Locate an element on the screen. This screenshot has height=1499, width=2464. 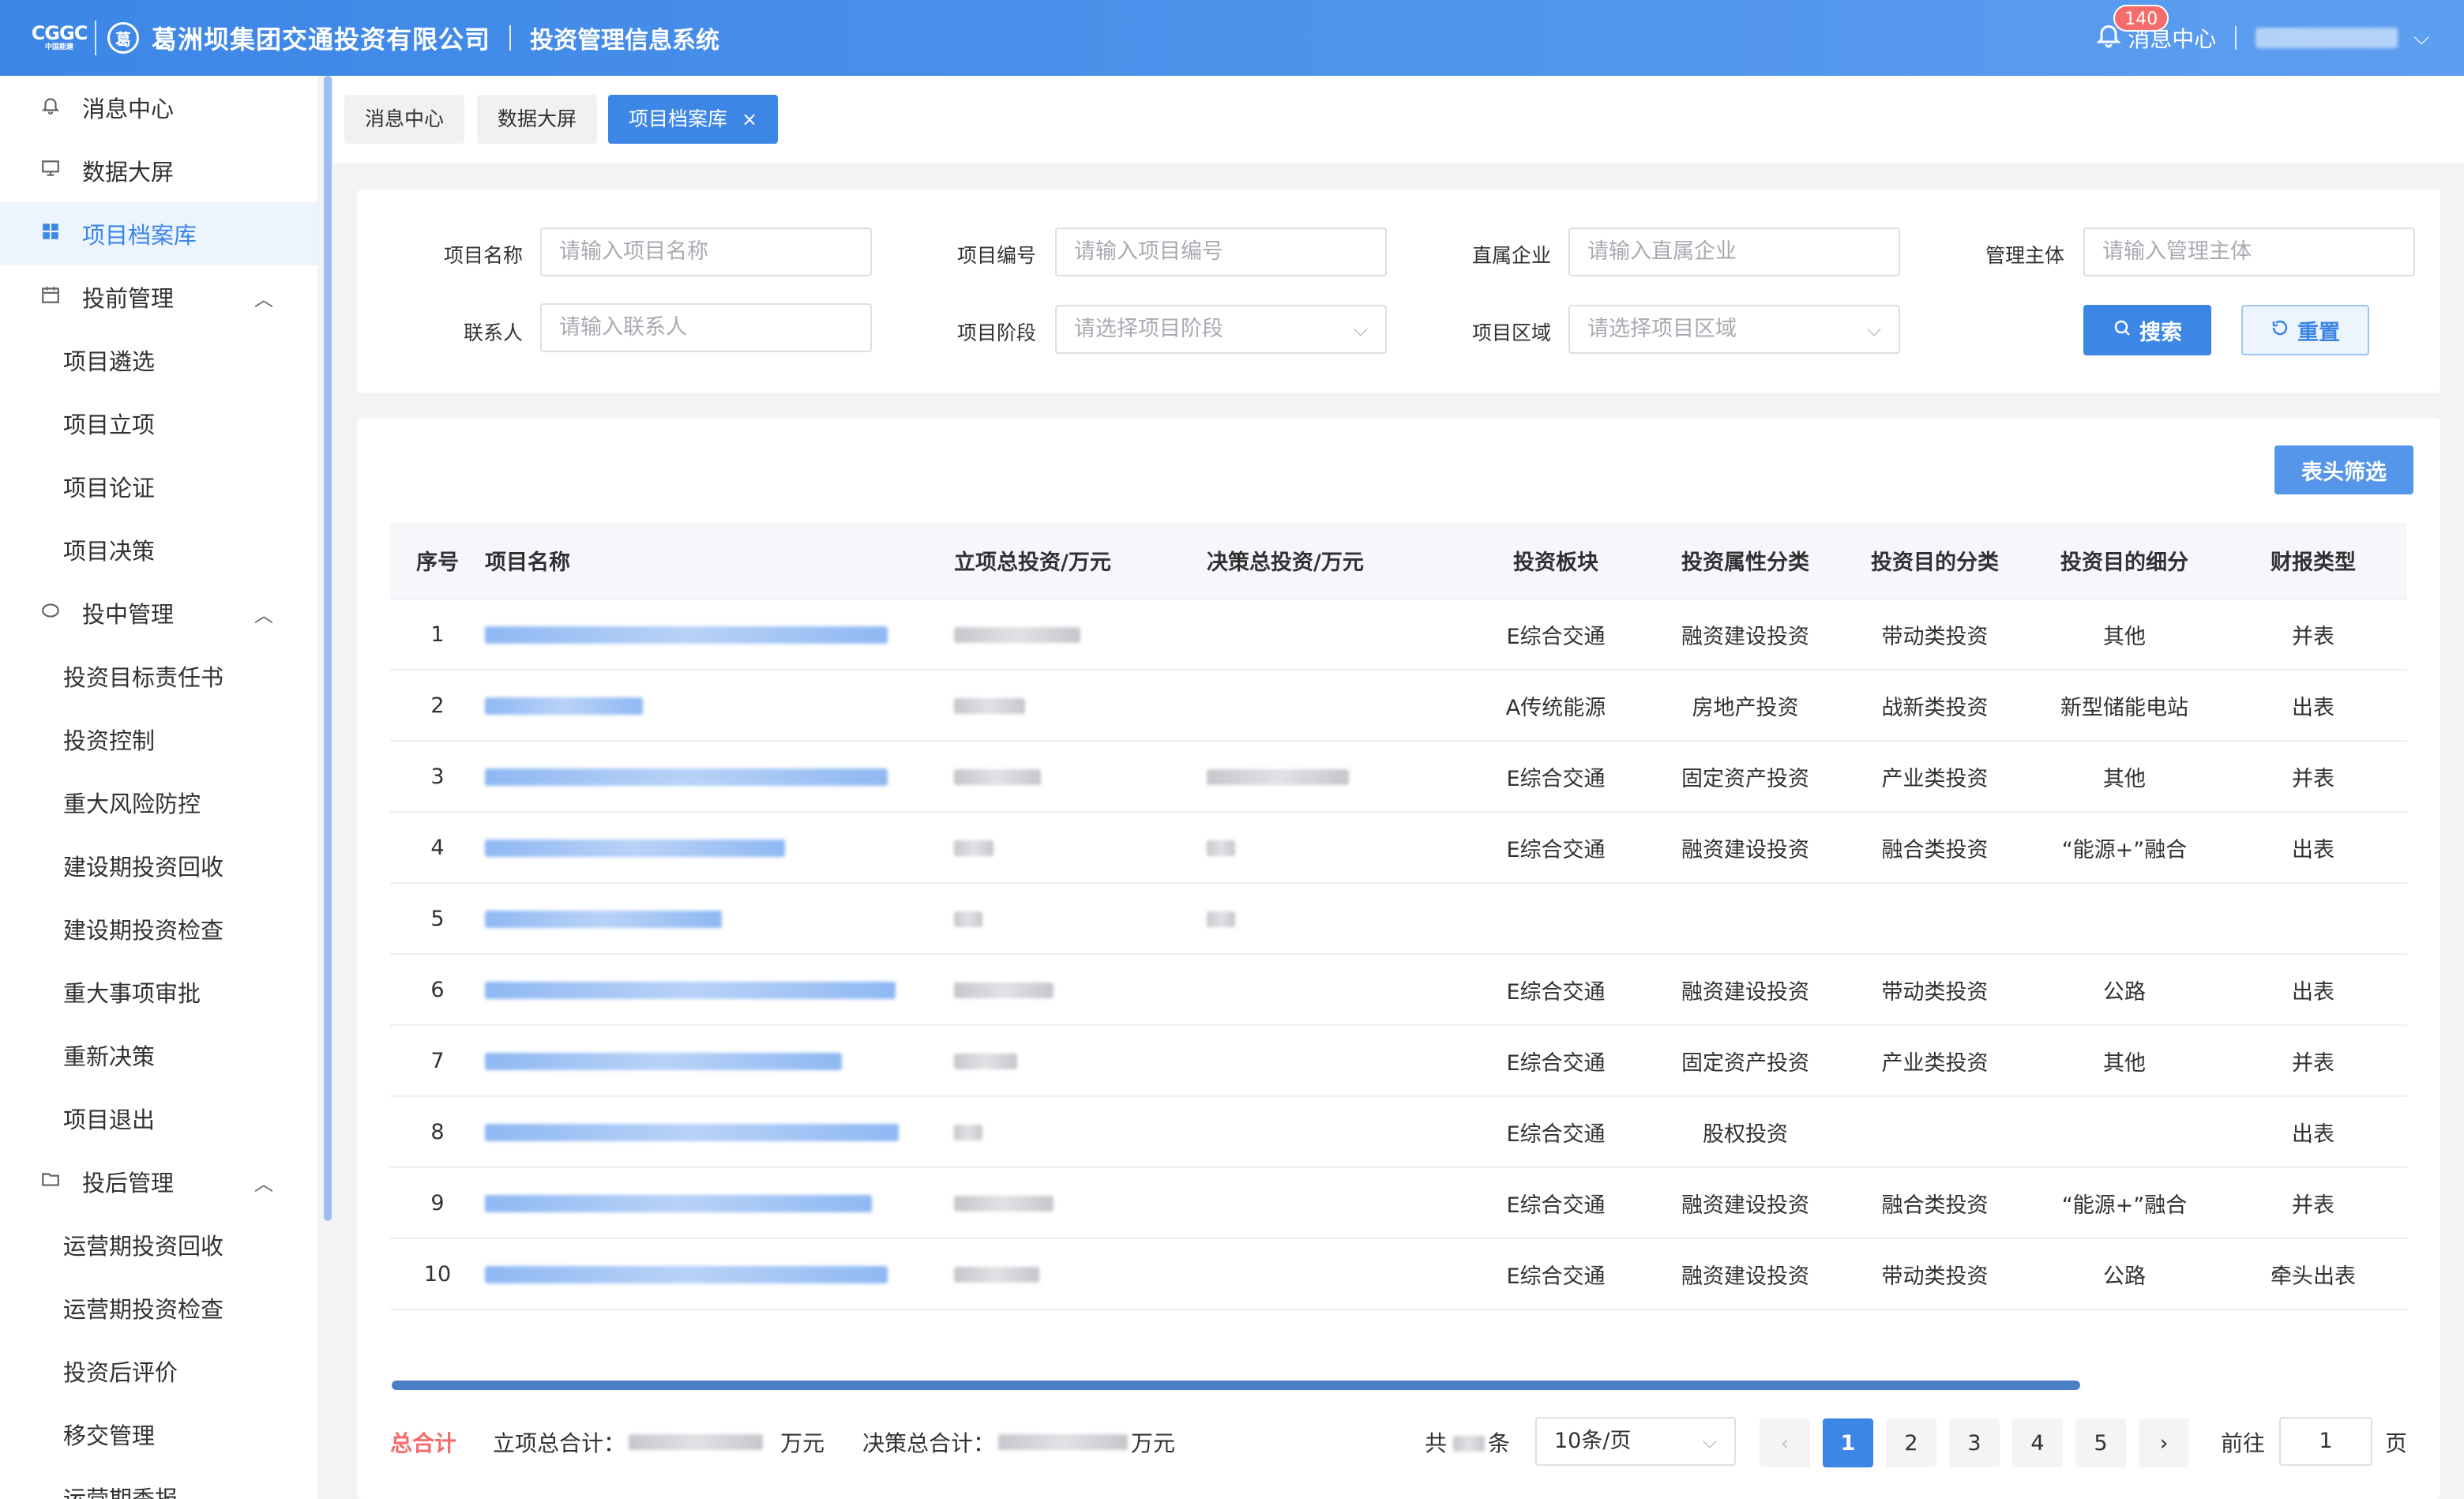
total-count-blurred is located at coordinates (1469, 1444).